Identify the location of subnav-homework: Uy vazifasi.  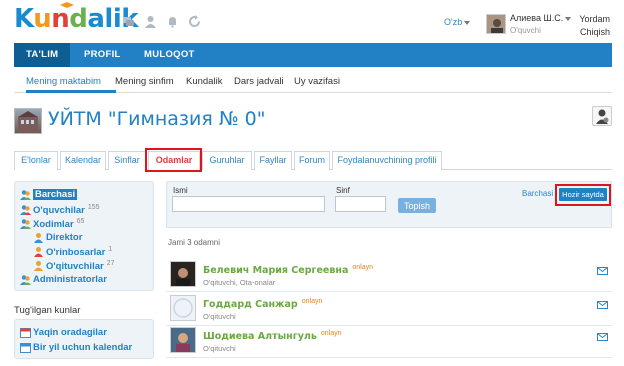
(317, 81).